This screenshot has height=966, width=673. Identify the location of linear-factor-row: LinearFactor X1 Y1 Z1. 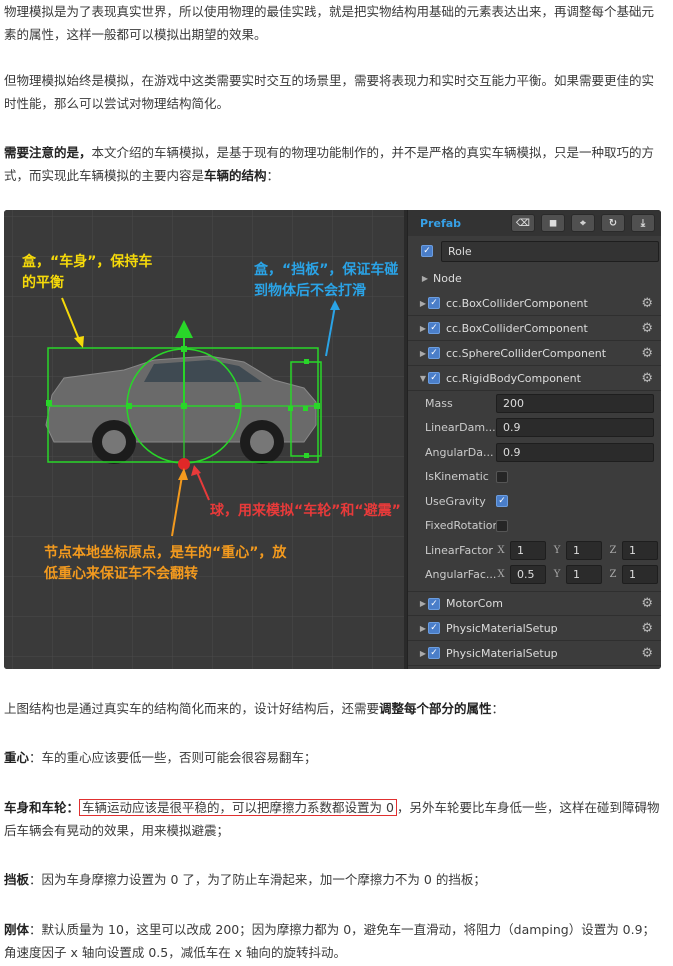
(534, 550).